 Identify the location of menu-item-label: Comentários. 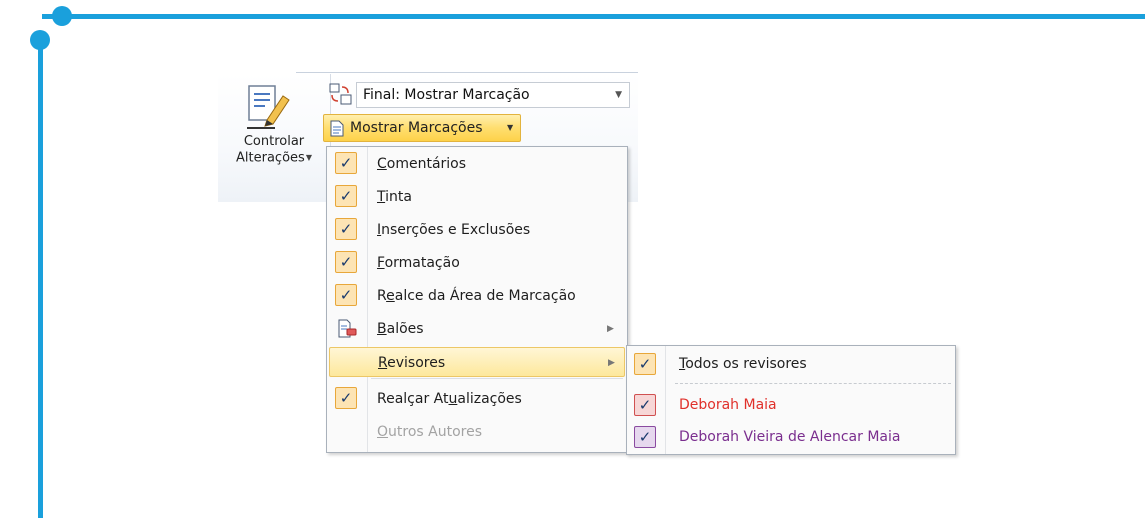
(422, 164).